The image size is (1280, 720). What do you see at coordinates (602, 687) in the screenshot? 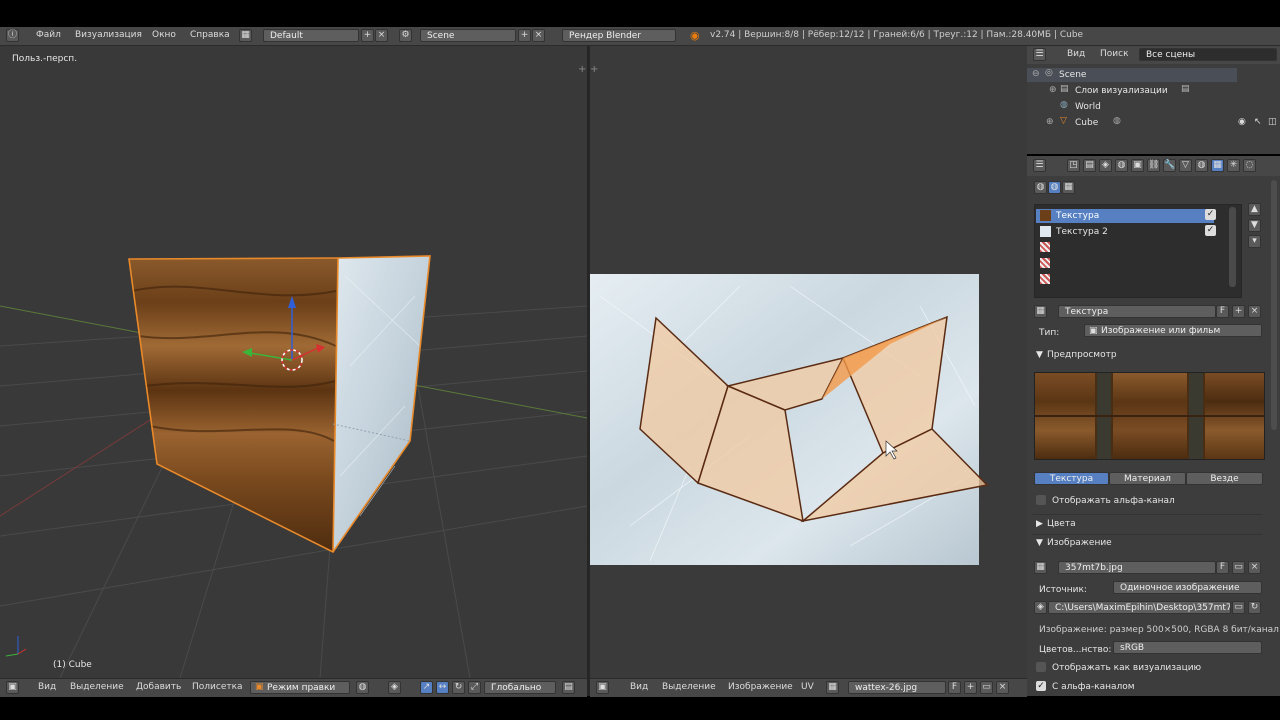
I see `uv-editor-type-icon: ▣` at bounding box center [602, 687].